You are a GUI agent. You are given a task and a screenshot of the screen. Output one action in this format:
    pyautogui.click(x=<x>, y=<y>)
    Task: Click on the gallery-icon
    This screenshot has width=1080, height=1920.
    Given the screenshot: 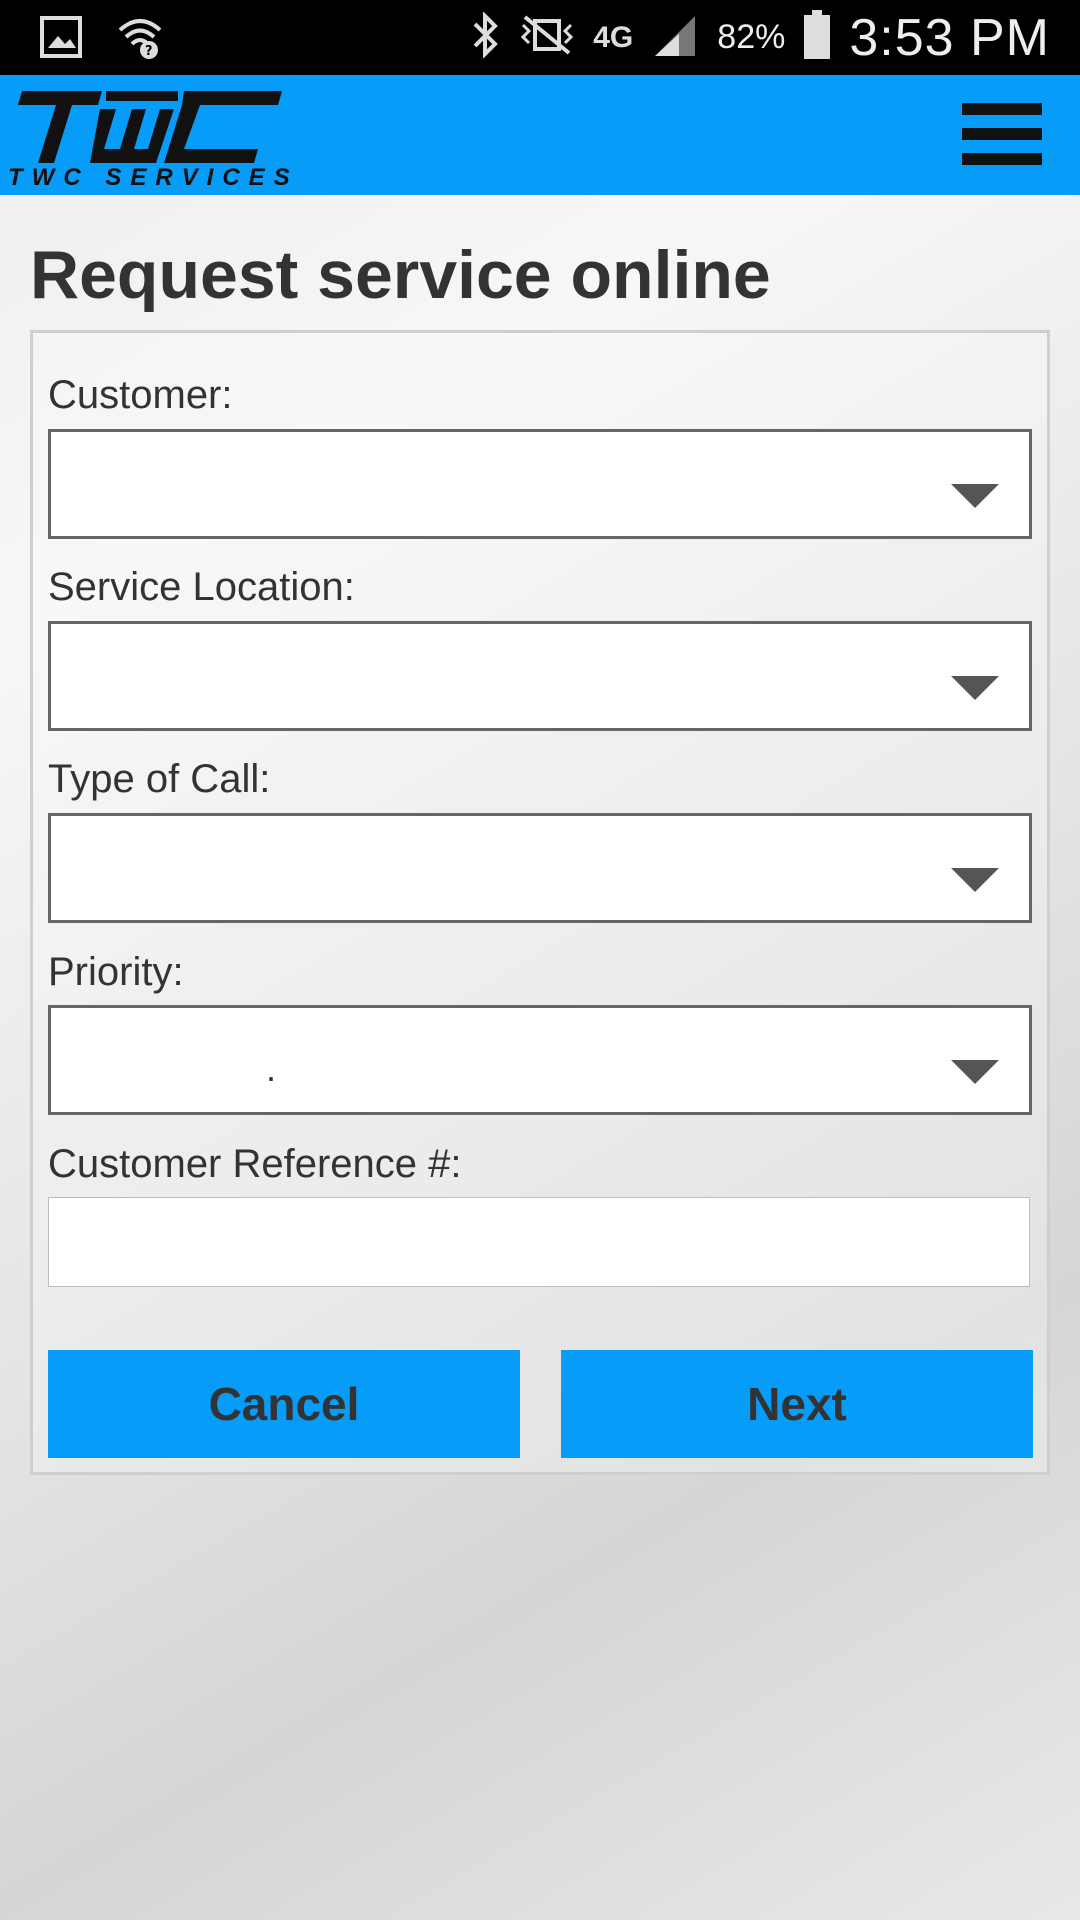 What is the action you would take?
    pyautogui.click(x=61, y=39)
    